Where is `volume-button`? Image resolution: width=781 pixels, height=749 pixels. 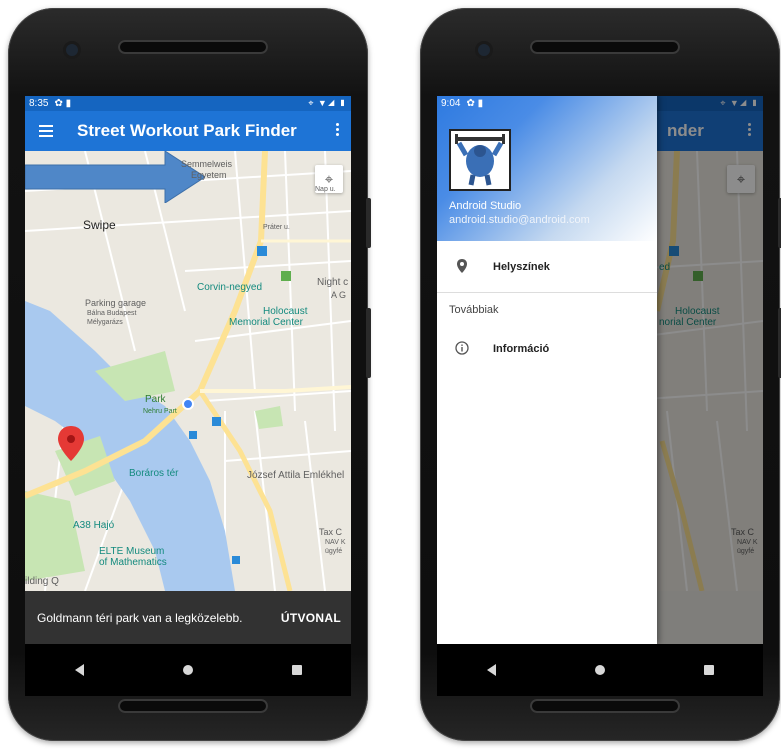
volume-button is located at coordinates (368, 223).